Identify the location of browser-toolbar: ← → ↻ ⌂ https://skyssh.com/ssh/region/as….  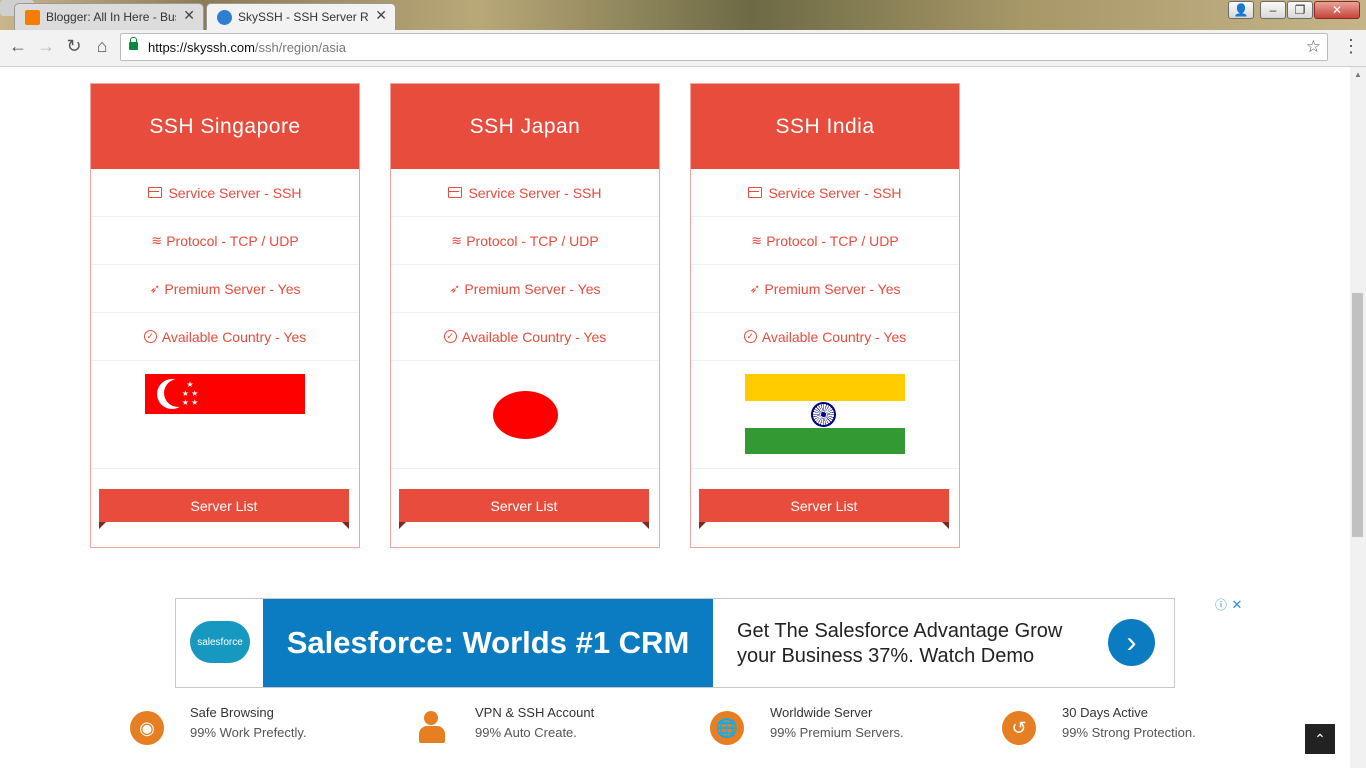
(683, 48).